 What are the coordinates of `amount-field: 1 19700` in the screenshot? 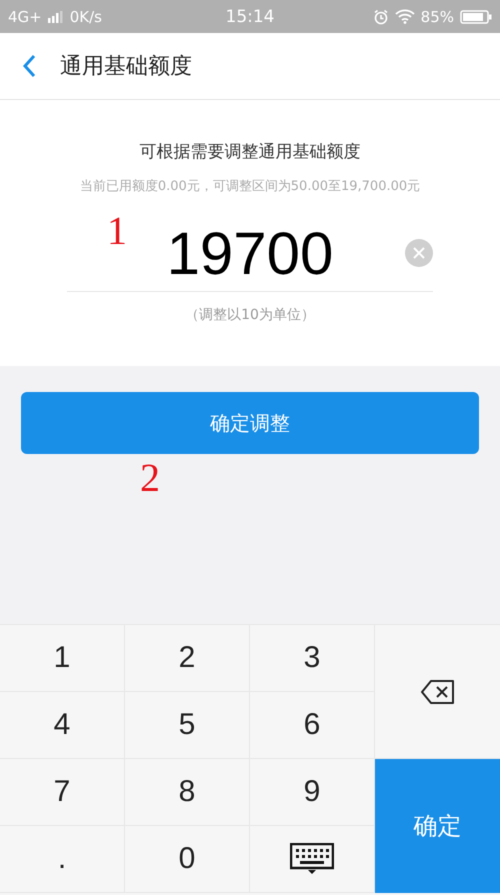 It's located at (250, 253).